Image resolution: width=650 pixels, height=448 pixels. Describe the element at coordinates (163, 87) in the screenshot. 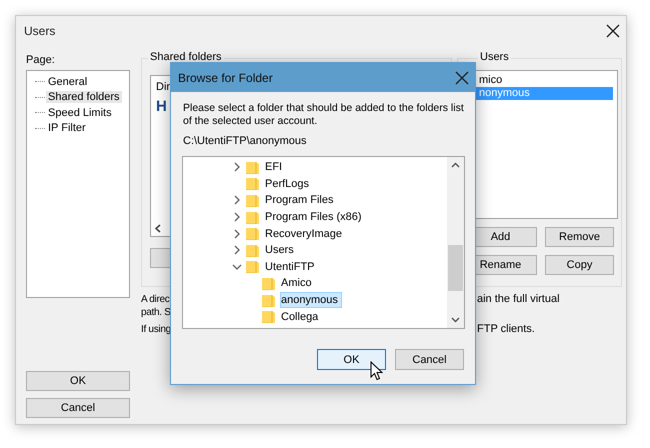

I see `column-header: Dir` at that location.